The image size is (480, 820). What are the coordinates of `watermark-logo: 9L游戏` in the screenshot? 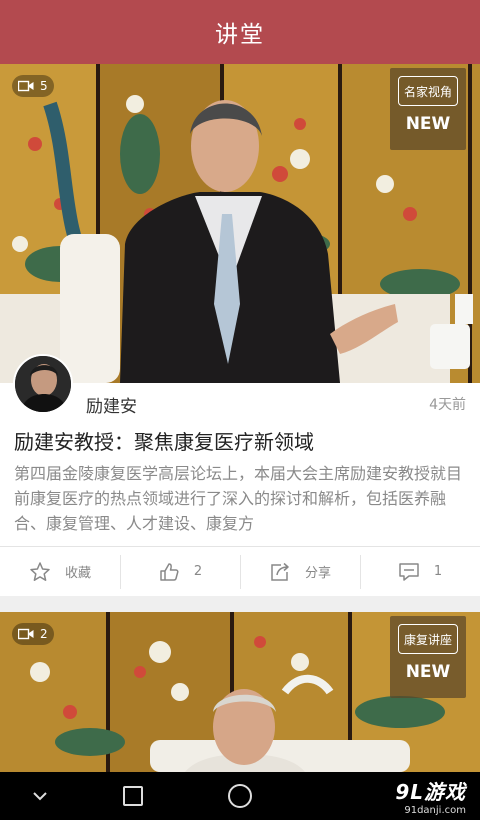 It's located at (430, 792).